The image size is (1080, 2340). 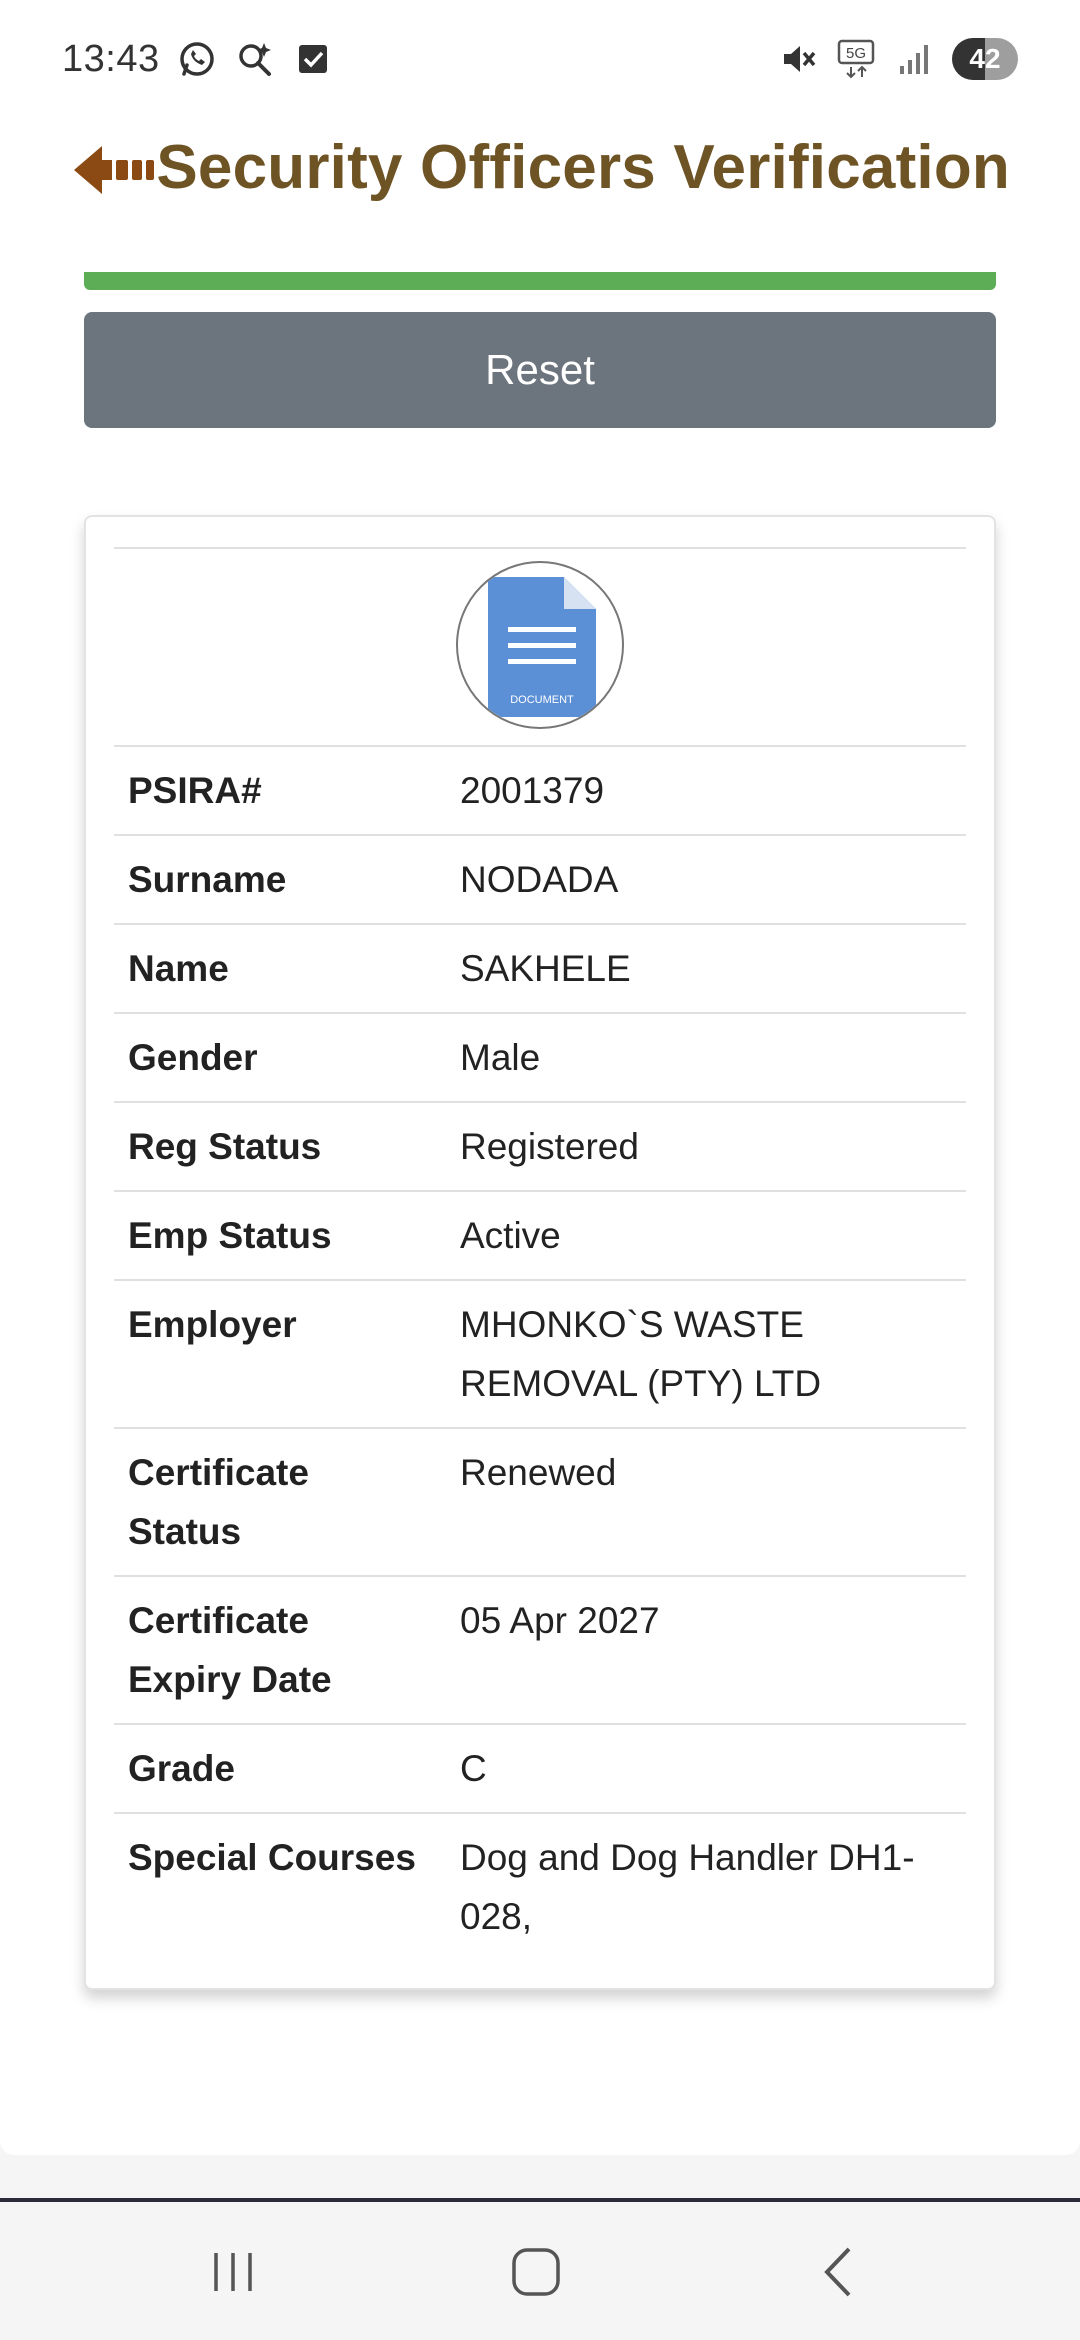 I want to click on detail-row: Emp Status Active, so click(x=540, y=1236).